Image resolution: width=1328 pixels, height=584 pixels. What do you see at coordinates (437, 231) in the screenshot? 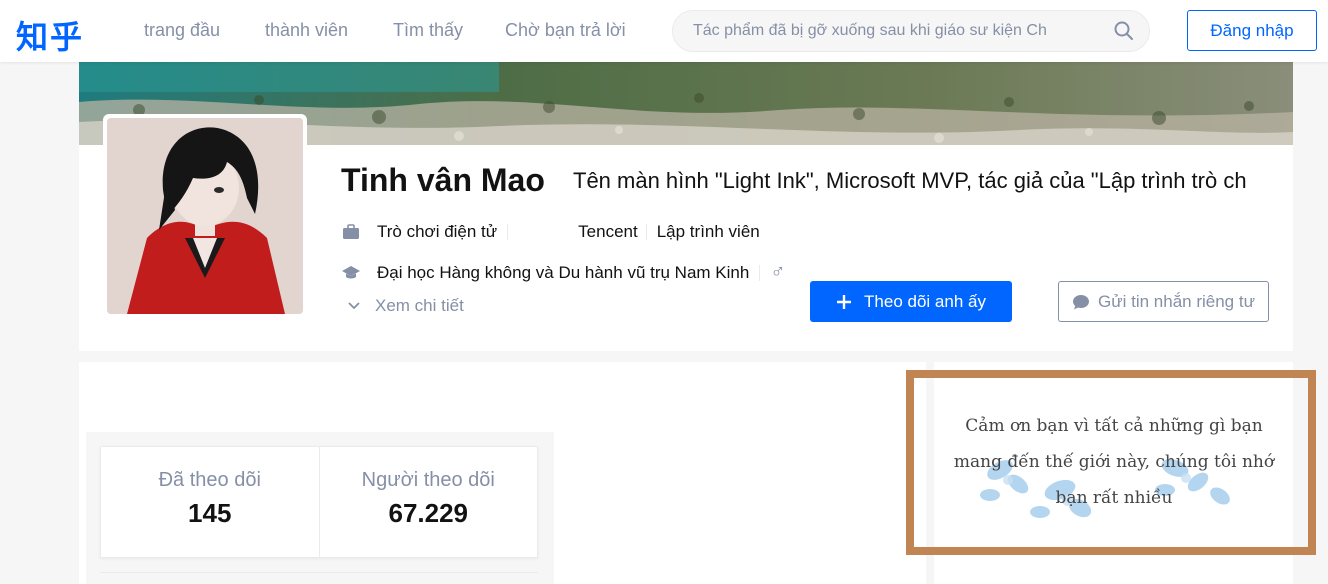
I see `industry-text: Trò chơi điện tử` at bounding box center [437, 231].